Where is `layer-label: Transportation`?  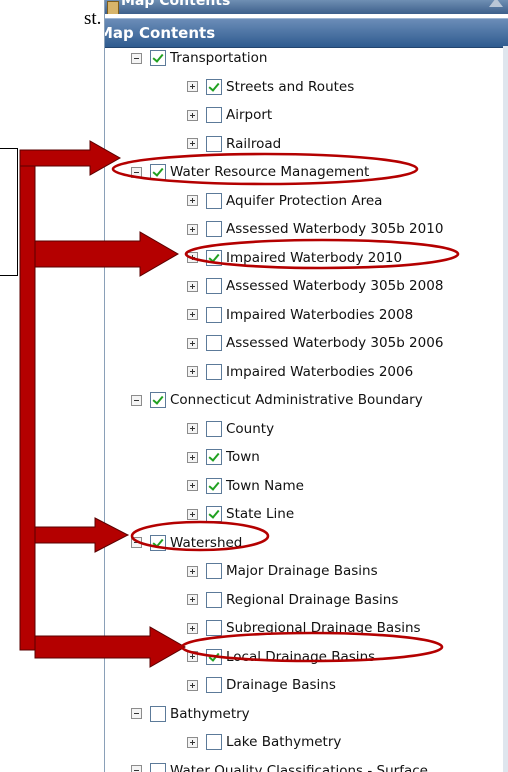
layer-label: Transportation is located at coordinates (219, 58).